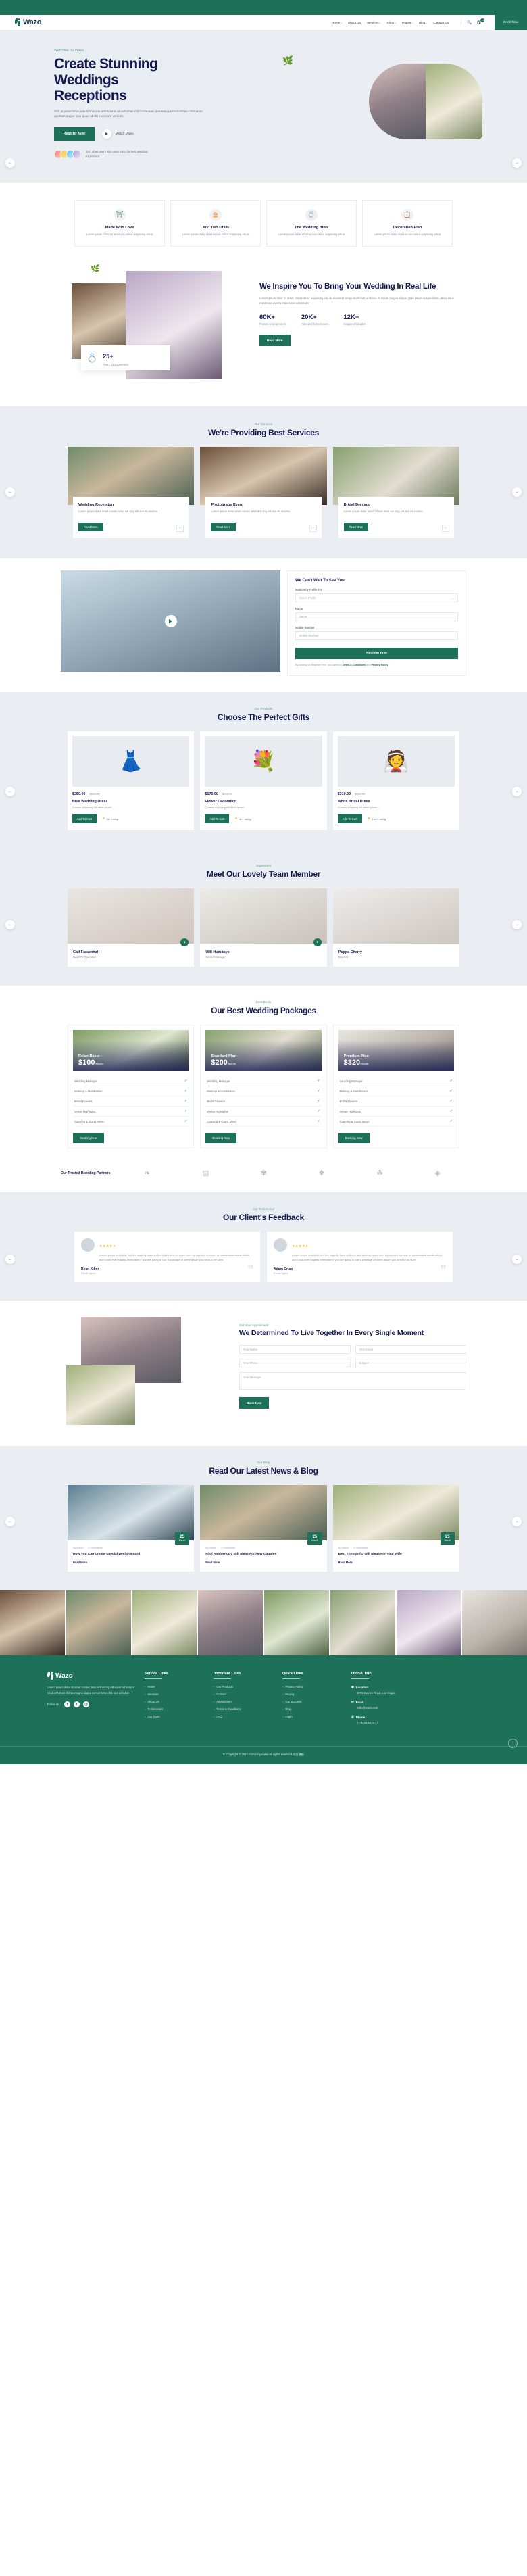 The width and height of the screenshot is (527, 2576). I want to click on cart-icon: 🛍 10, so click(481, 21).